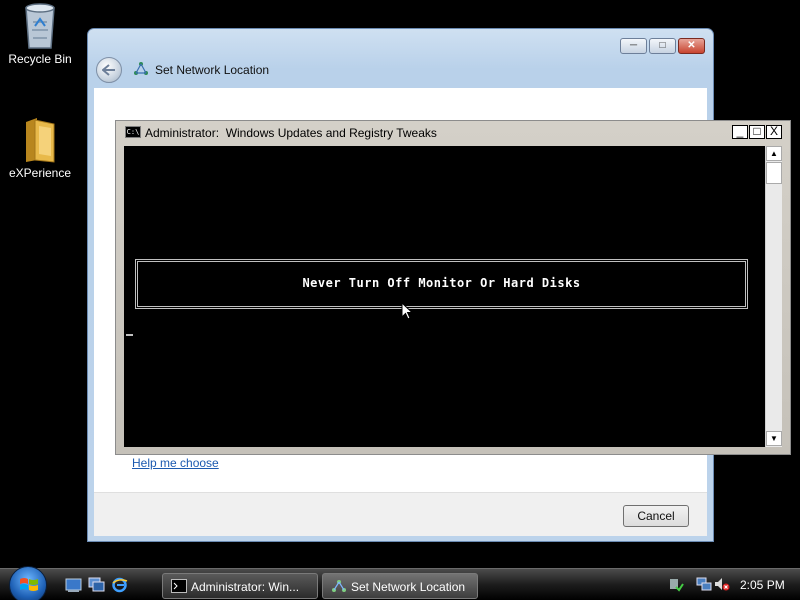 The width and height of the screenshot is (800, 600). Describe the element at coordinates (40, 140) in the screenshot. I see `folder-icon` at that location.